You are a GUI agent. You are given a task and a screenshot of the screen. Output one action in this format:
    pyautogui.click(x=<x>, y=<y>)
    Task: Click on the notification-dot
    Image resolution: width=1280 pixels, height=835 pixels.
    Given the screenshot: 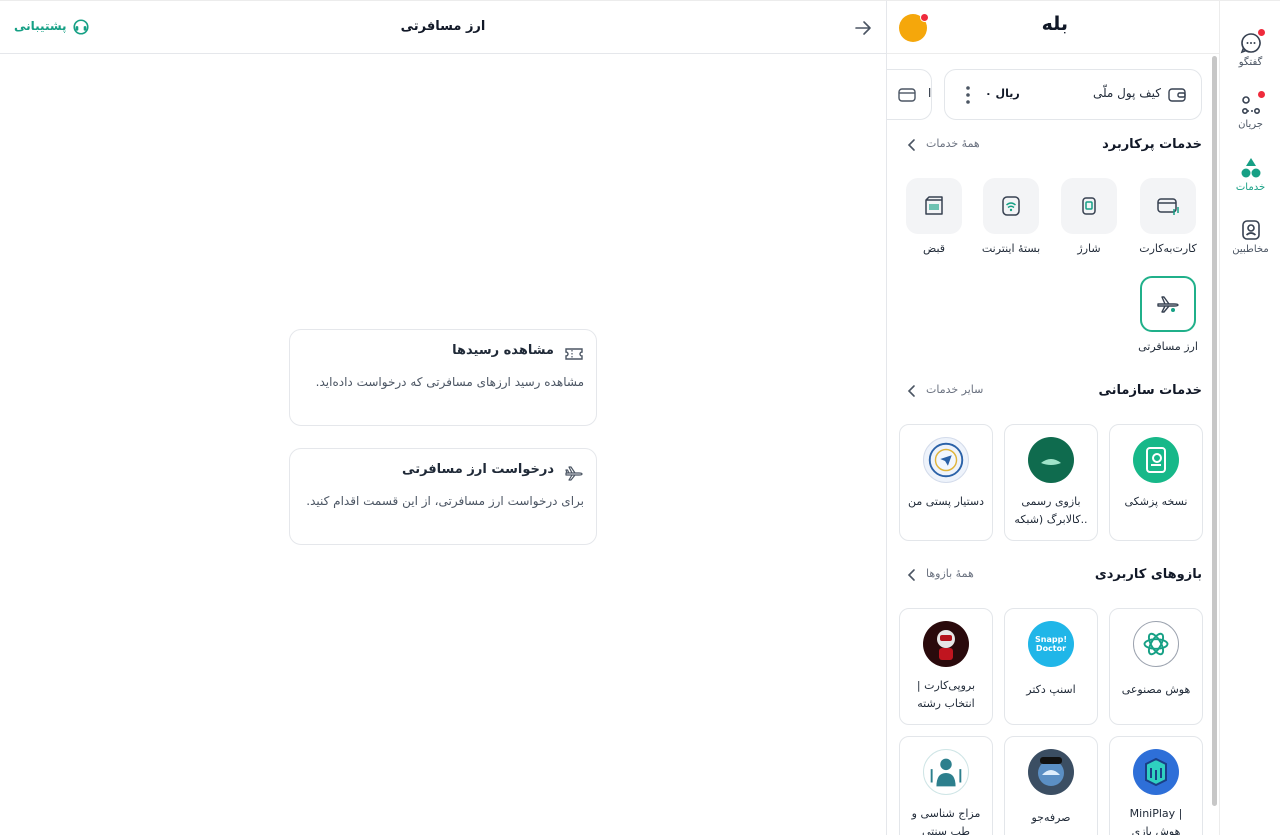 What is the action you would take?
    pyautogui.click(x=924, y=17)
    